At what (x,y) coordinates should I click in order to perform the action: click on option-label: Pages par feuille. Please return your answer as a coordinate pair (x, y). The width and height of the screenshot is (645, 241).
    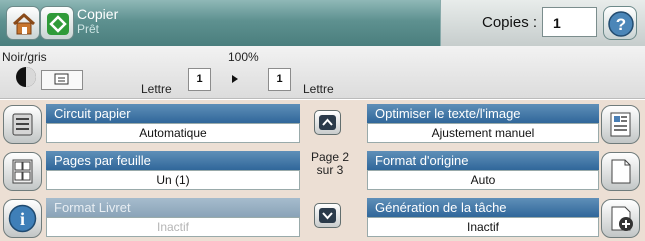
    Looking at the image, I should click on (173, 160).